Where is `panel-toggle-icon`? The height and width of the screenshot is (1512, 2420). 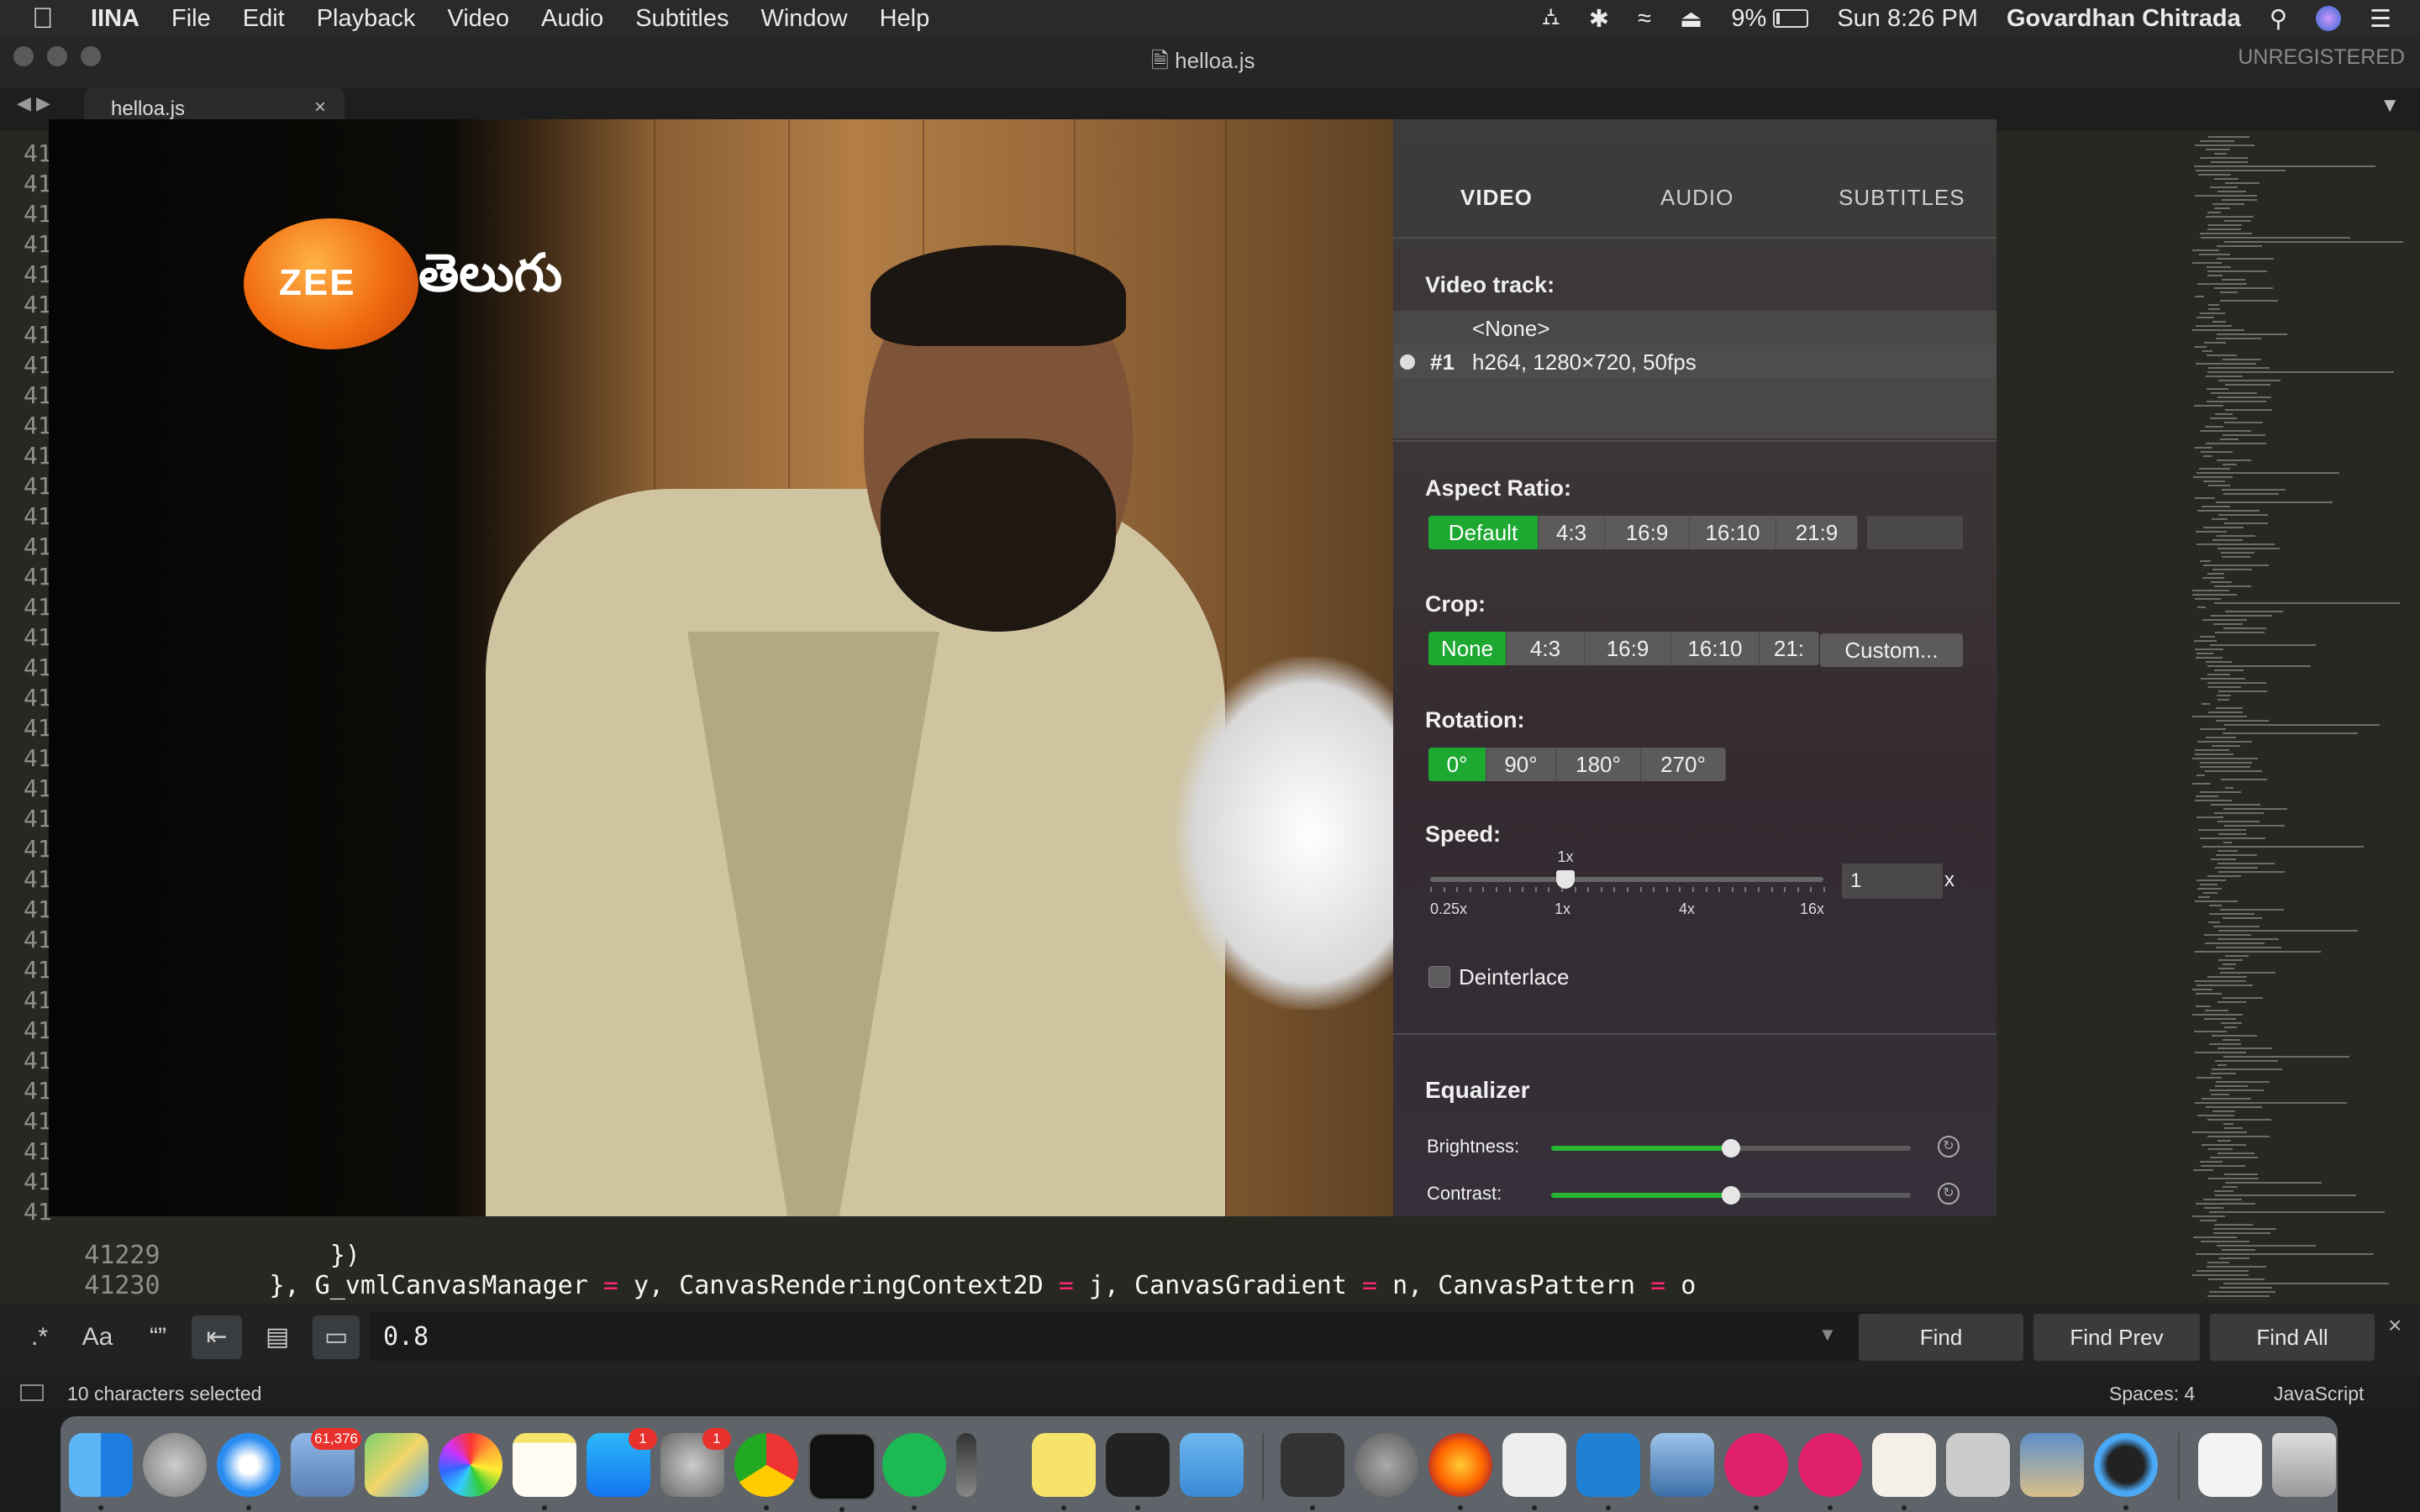
panel-toggle-icon is located at coordinates (32, 1392).